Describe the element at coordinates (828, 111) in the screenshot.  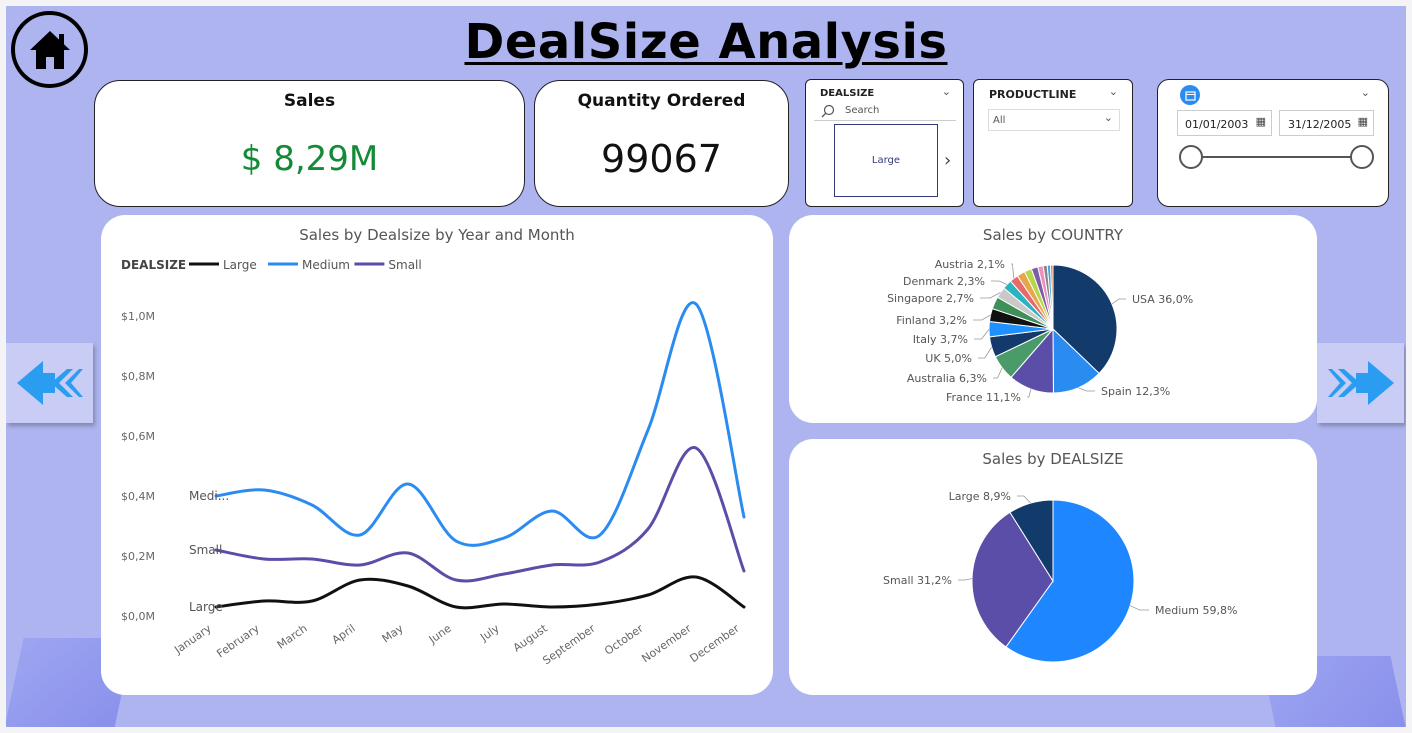
I see `search-icon` at that location.